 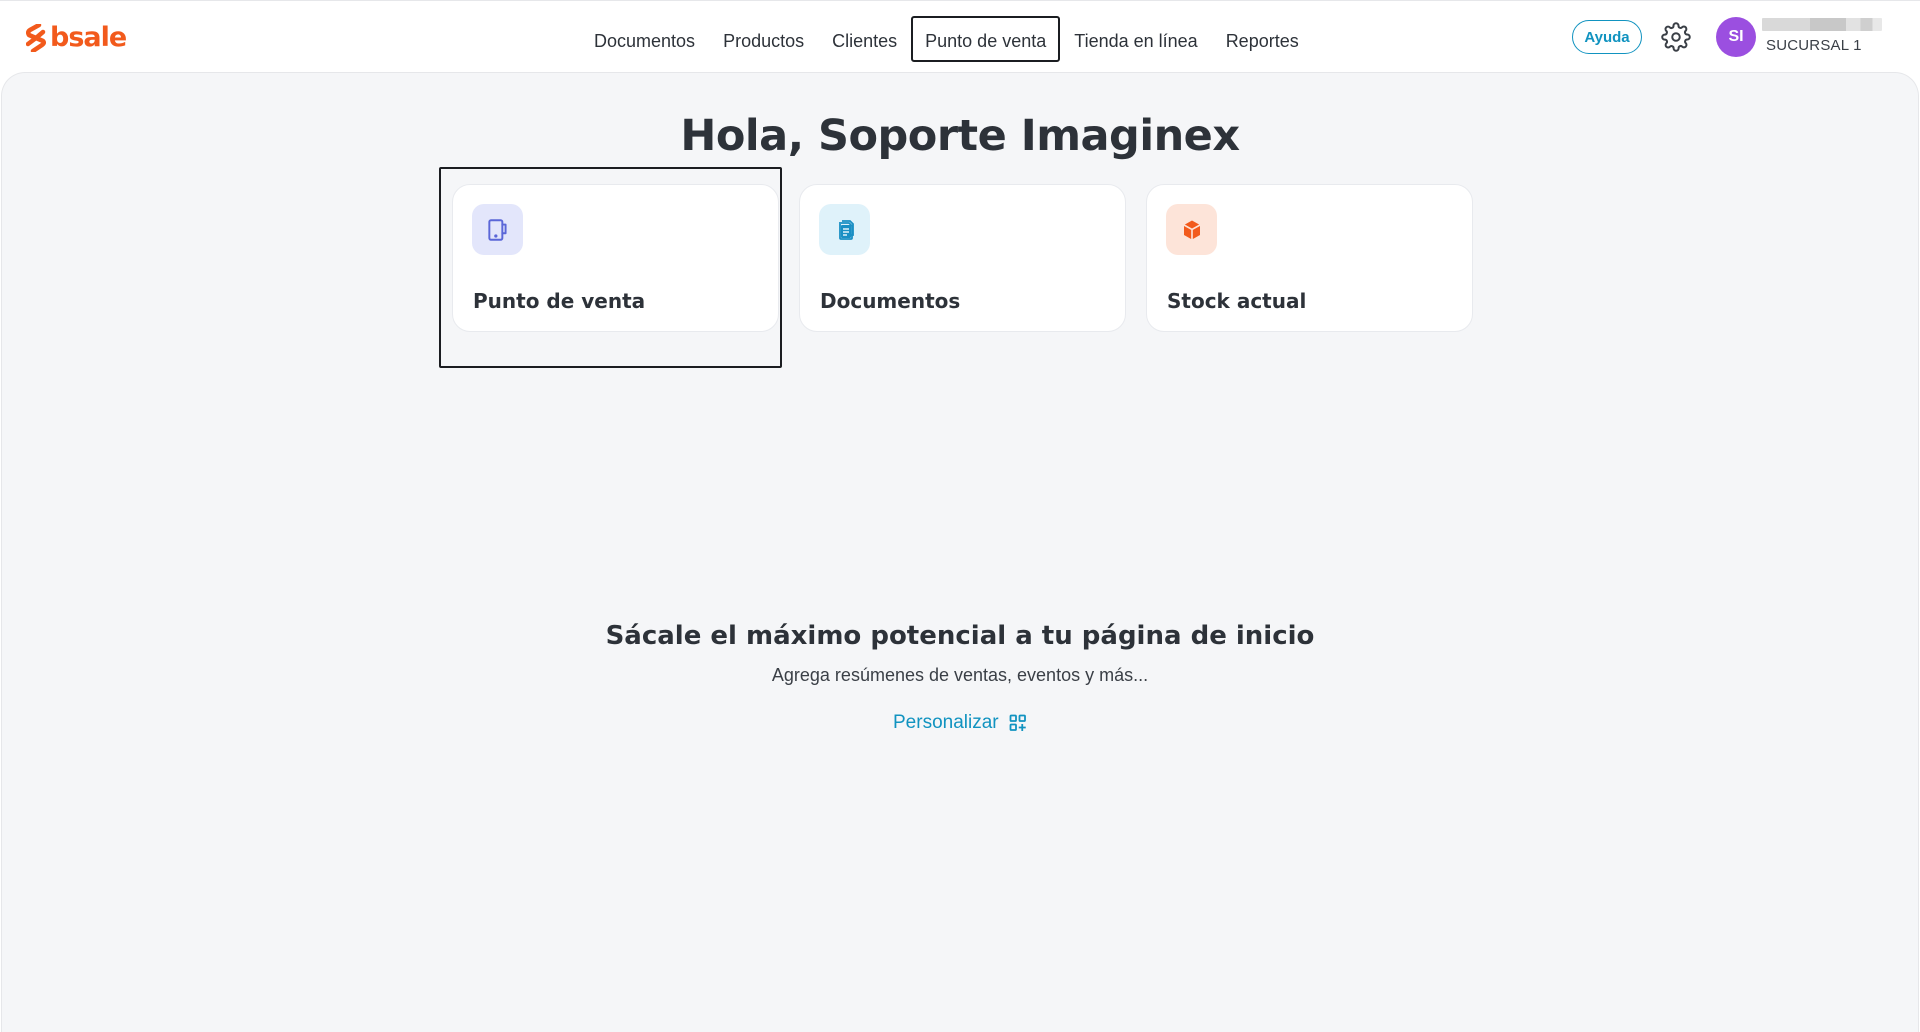 What do you see at coordinates (960, 136) in the screenshot?
I see `page-title: Hola, Soporte Imaginex` at bounding box center [960, 136].